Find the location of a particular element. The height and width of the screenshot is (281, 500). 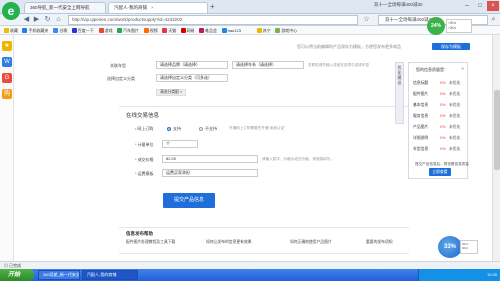

tag-remove-icon: × is located at coordinates (181, 92).